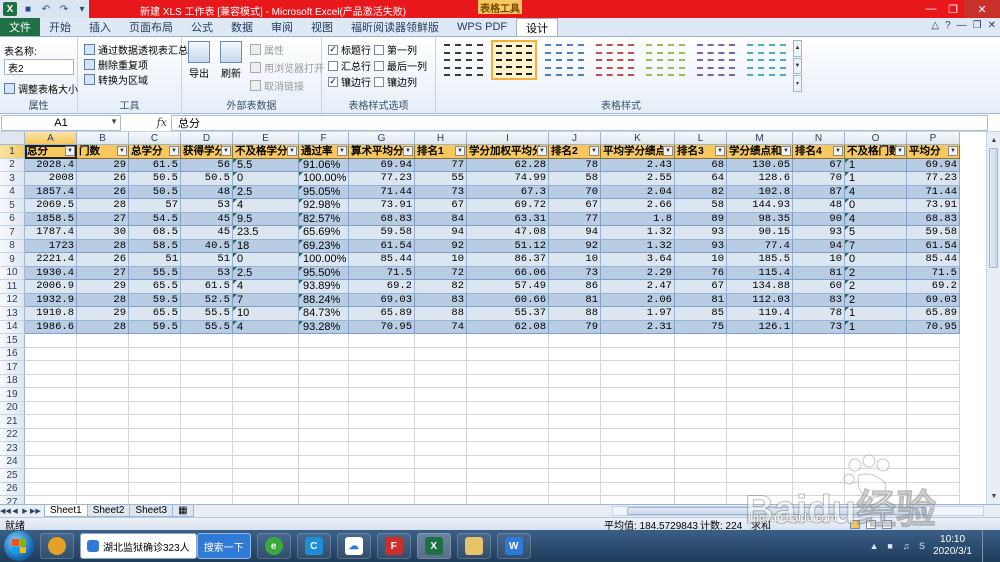  Describe the element at coordinates (46, 9) in the screenshot. I see `undo-icon: ↶` at that location.